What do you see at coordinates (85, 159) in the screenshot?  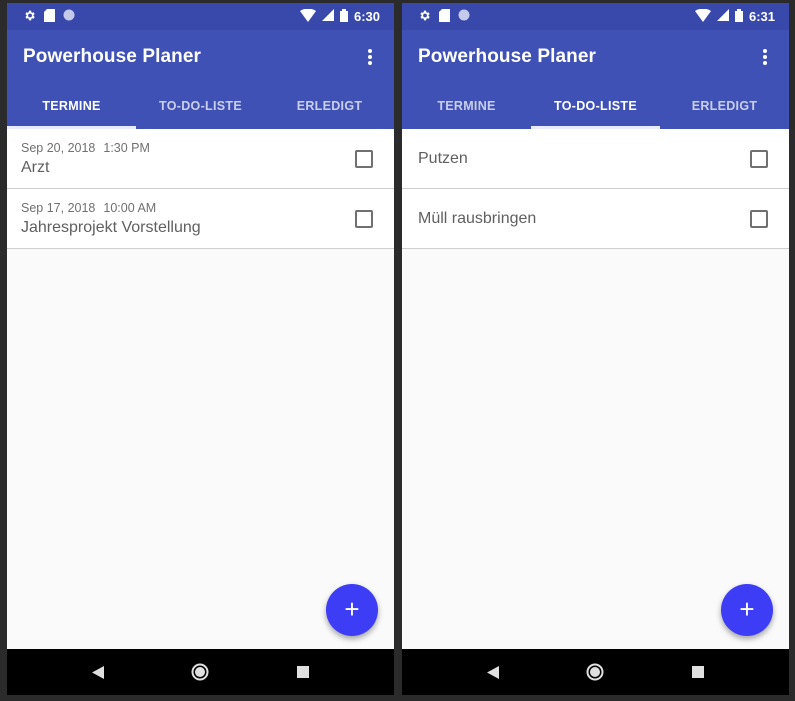 I see `list-item-text: Sep 20, 2018 1:30 PM Arzt` at bounding box center [85, 159].